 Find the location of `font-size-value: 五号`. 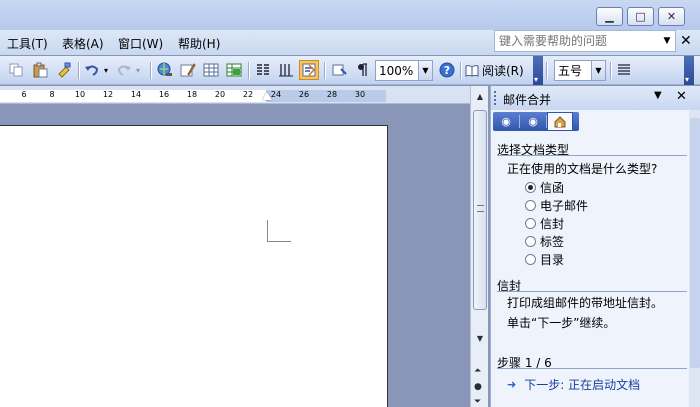

font-size-value: 五号 is located at coordinates (570, 71).